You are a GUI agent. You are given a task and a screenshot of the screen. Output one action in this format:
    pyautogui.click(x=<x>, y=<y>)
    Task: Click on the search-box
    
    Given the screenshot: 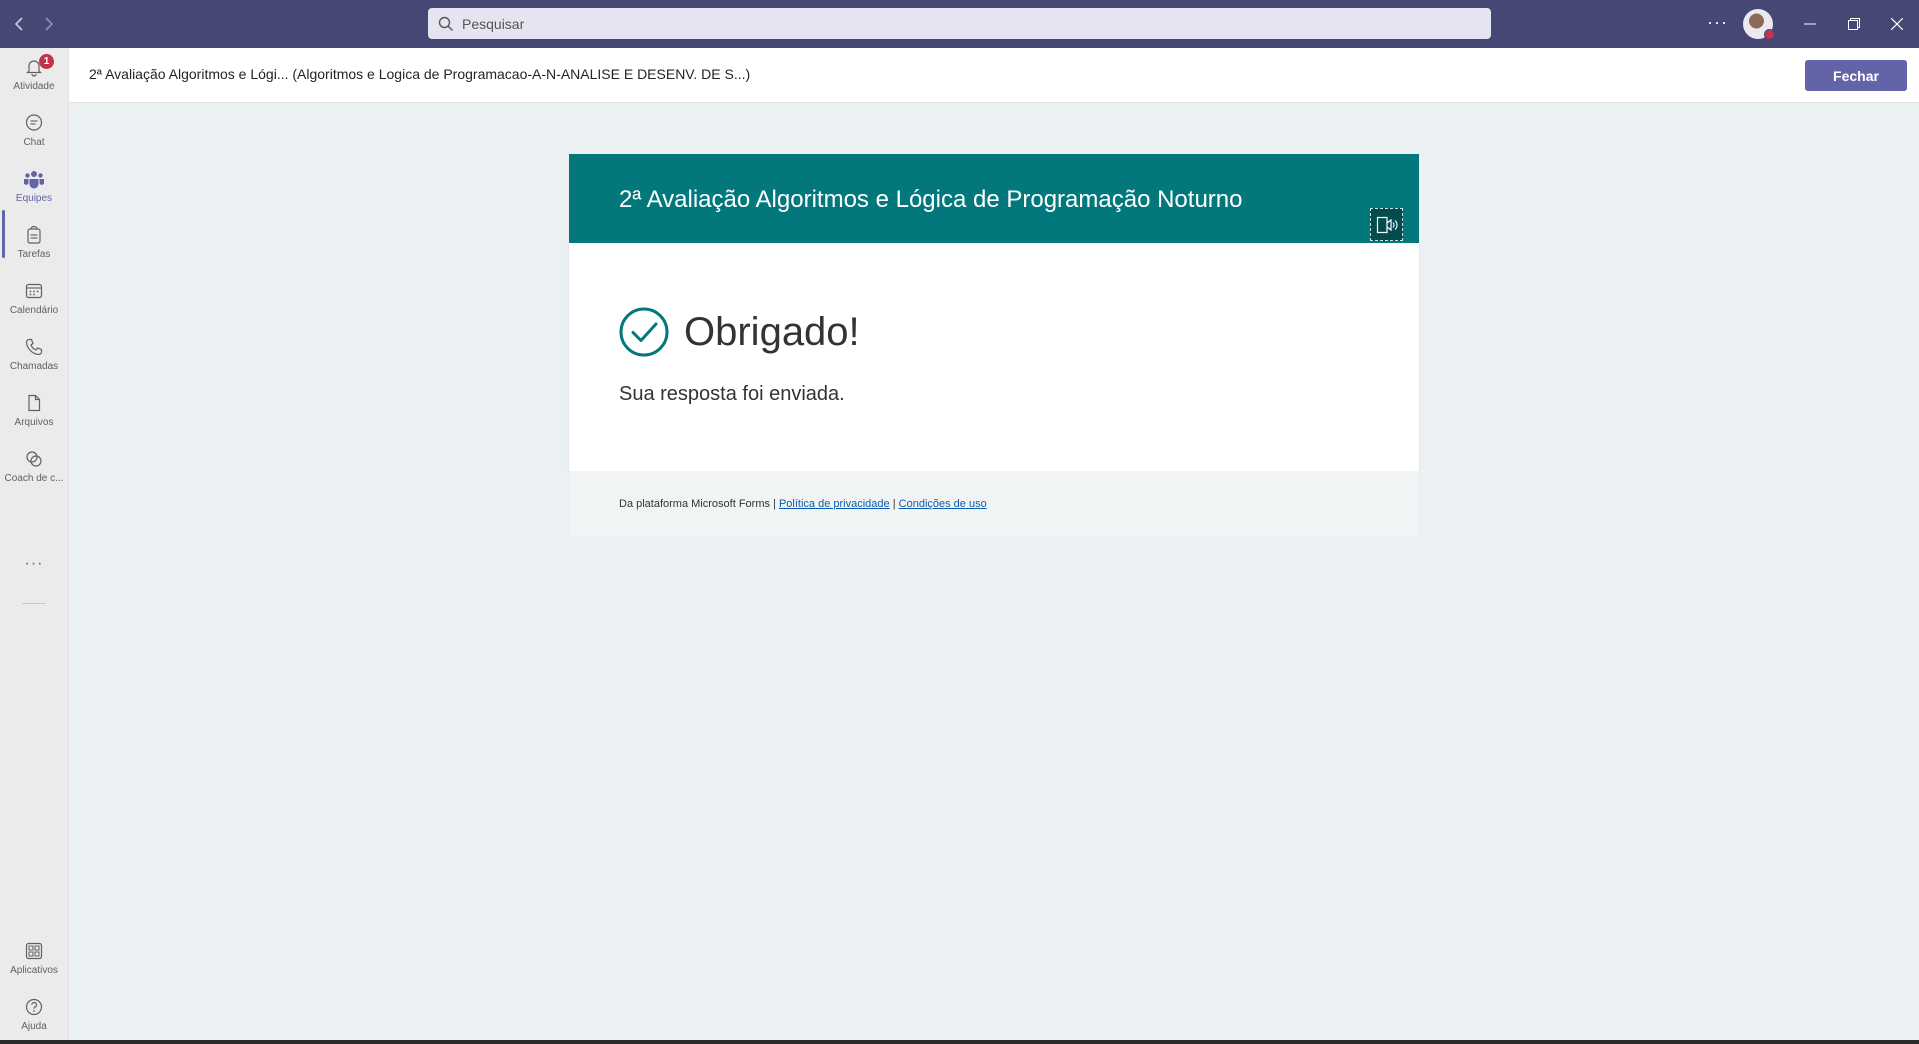 What is the action you would take?
    pyautogui.click(x=959, y=23)
    